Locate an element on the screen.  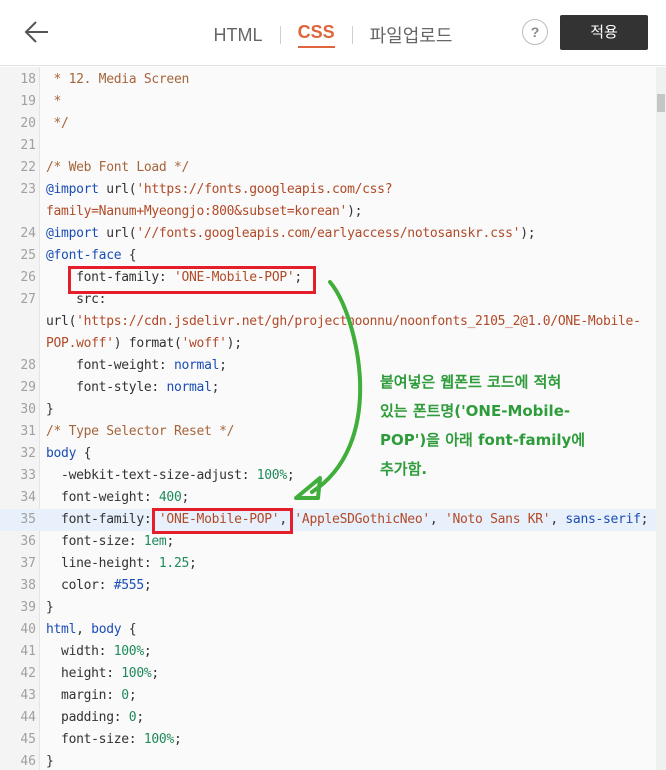
editor-header: HTML CSS 파일업로드 ? 적용 is located at coordinates (333, 33).